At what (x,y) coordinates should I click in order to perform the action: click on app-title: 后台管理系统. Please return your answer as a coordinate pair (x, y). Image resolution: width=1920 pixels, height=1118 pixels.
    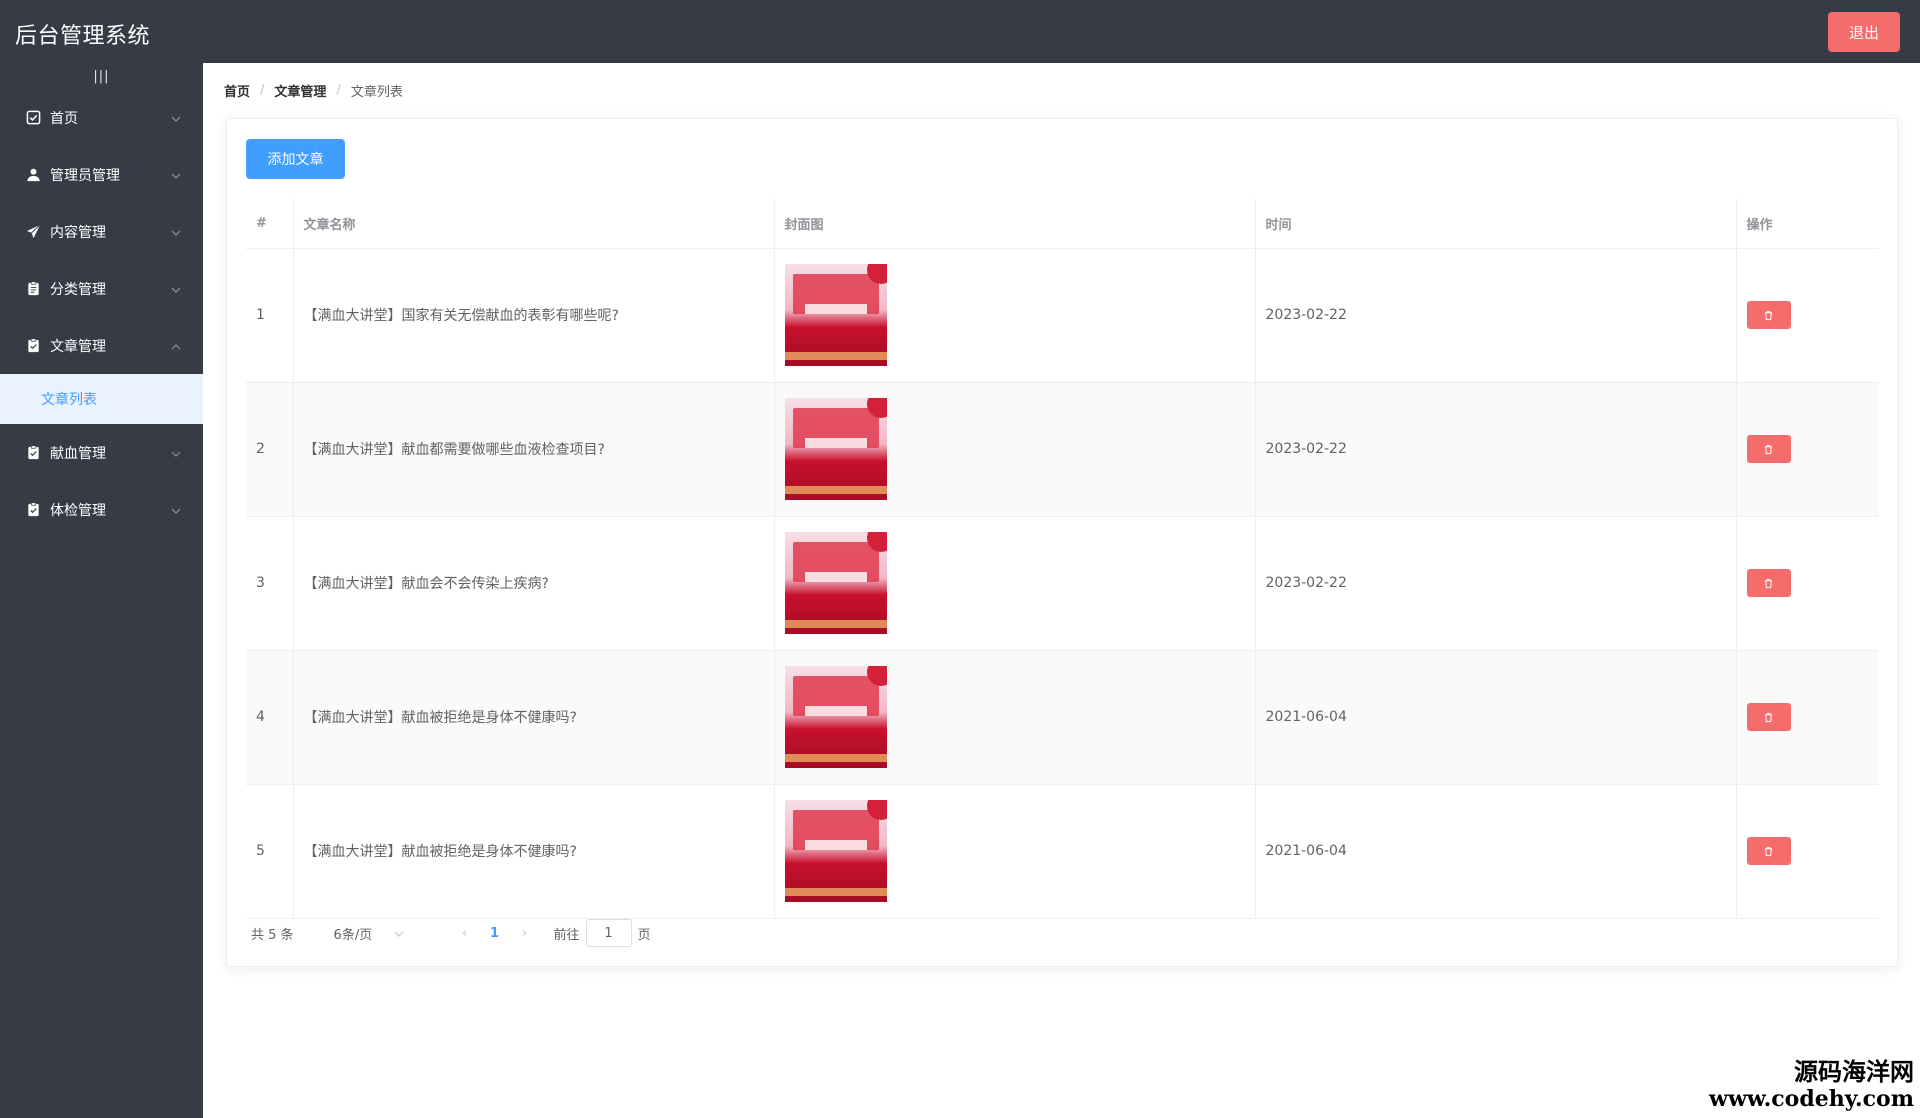
    Looking at the image, I should click on (83, 36).